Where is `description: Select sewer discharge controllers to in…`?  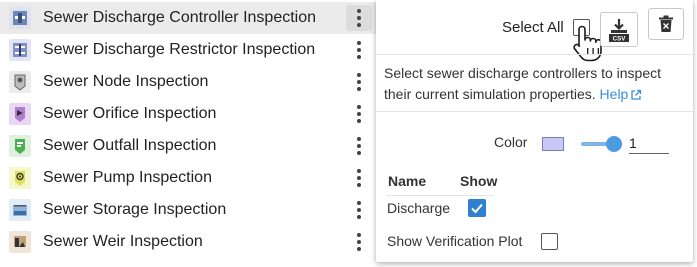
description: Select sewer discharge controllers to in… is located at coordinates (534, 84).